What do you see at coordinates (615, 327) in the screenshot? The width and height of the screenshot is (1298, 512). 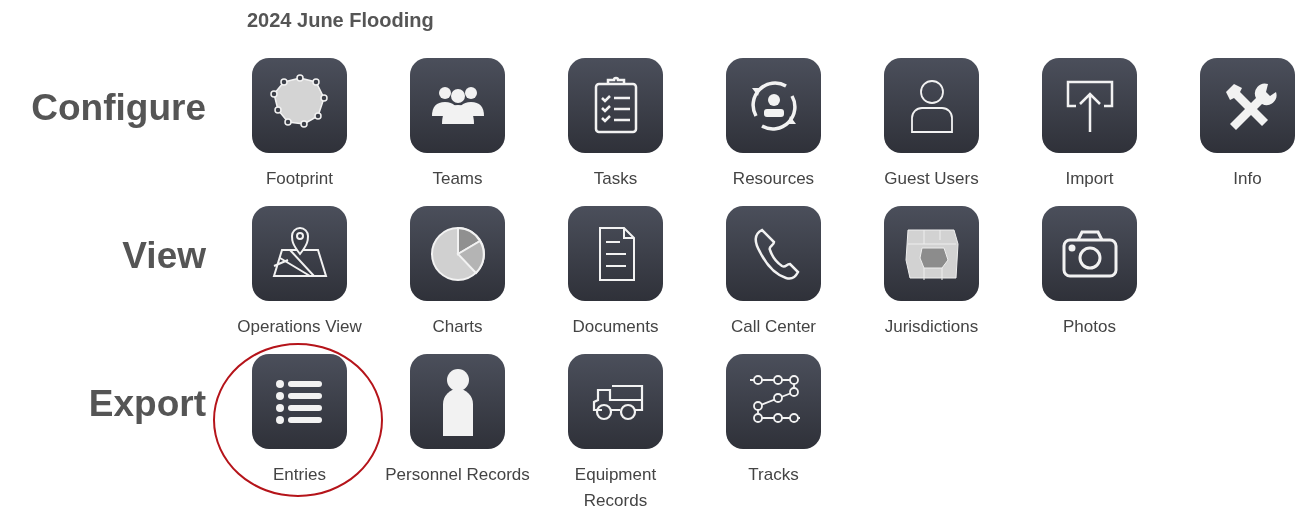 I see `tile-label: Documents` at bounding box center [615, 327].